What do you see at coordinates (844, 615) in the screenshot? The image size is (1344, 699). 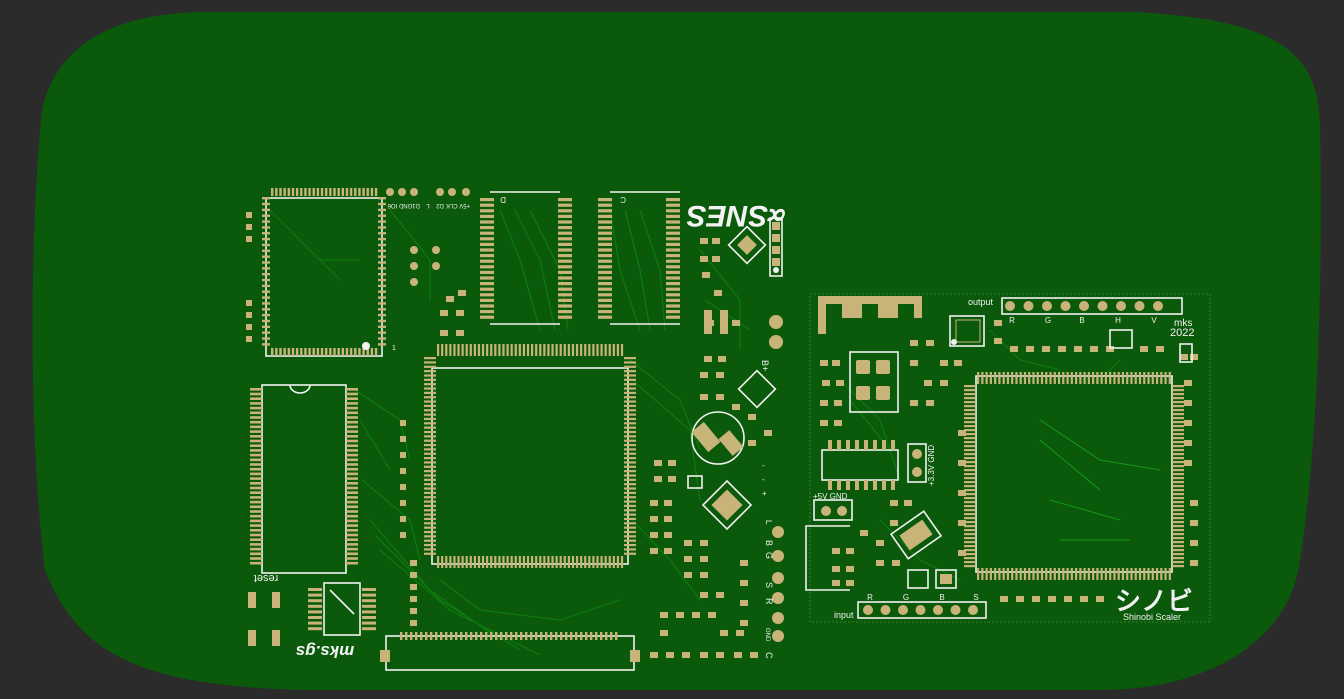 I see `input-label: input` at bounding box center [844, 615].